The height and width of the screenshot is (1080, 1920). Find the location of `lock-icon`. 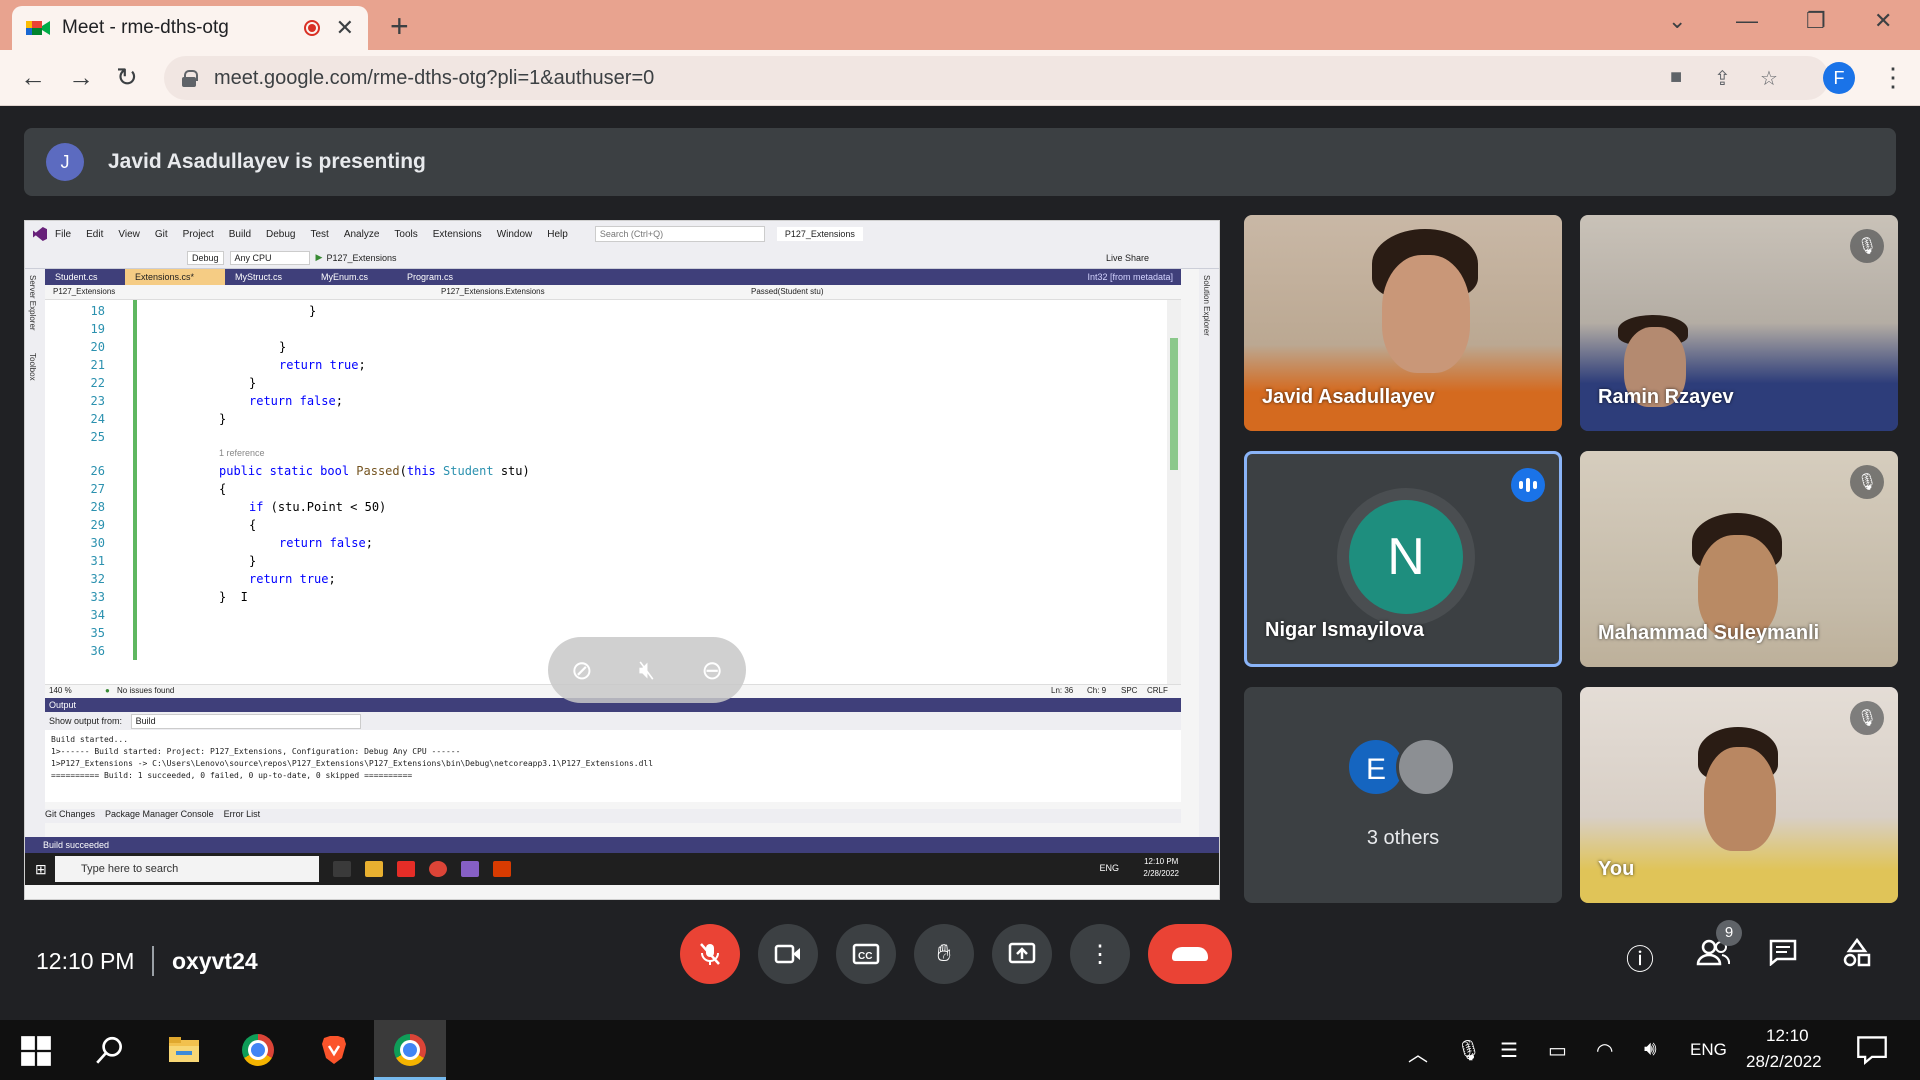

lock-icon is located at coordinates (190, 78).